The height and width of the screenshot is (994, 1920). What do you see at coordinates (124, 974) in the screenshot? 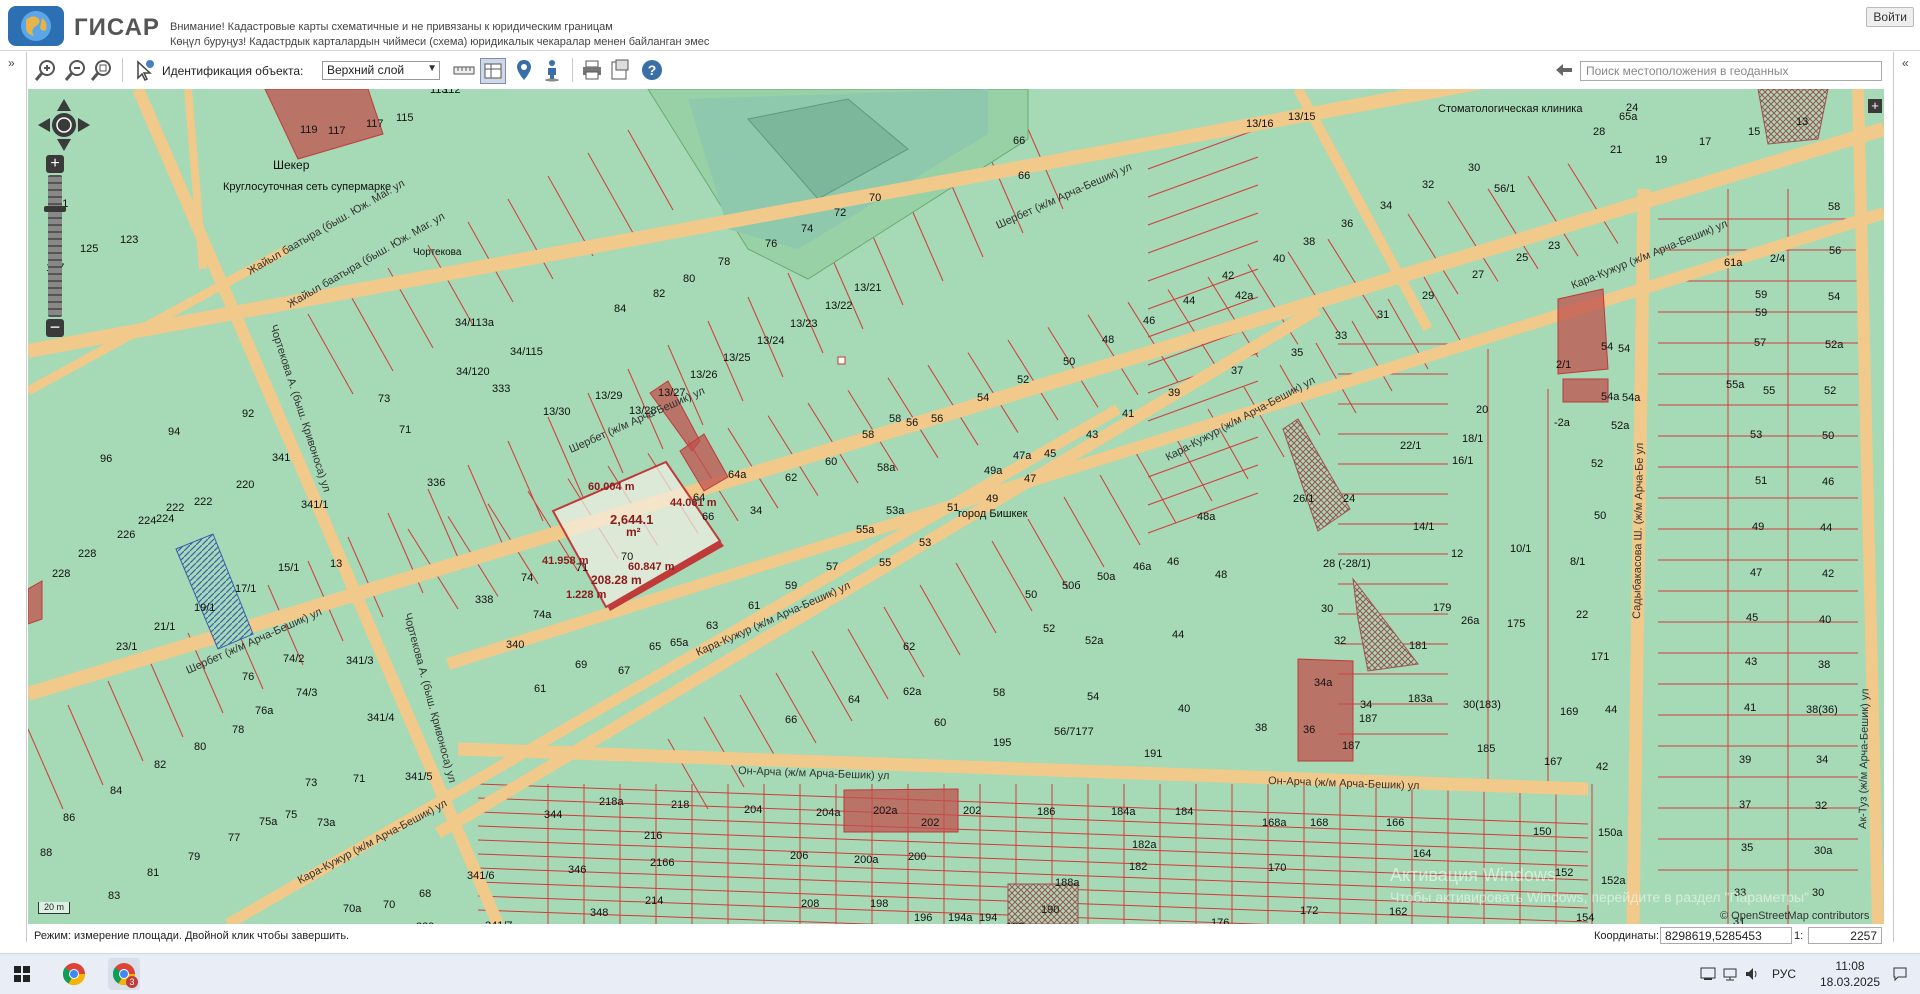
I see `chrome-active-tile: 3` at bounding box center [124, 974].